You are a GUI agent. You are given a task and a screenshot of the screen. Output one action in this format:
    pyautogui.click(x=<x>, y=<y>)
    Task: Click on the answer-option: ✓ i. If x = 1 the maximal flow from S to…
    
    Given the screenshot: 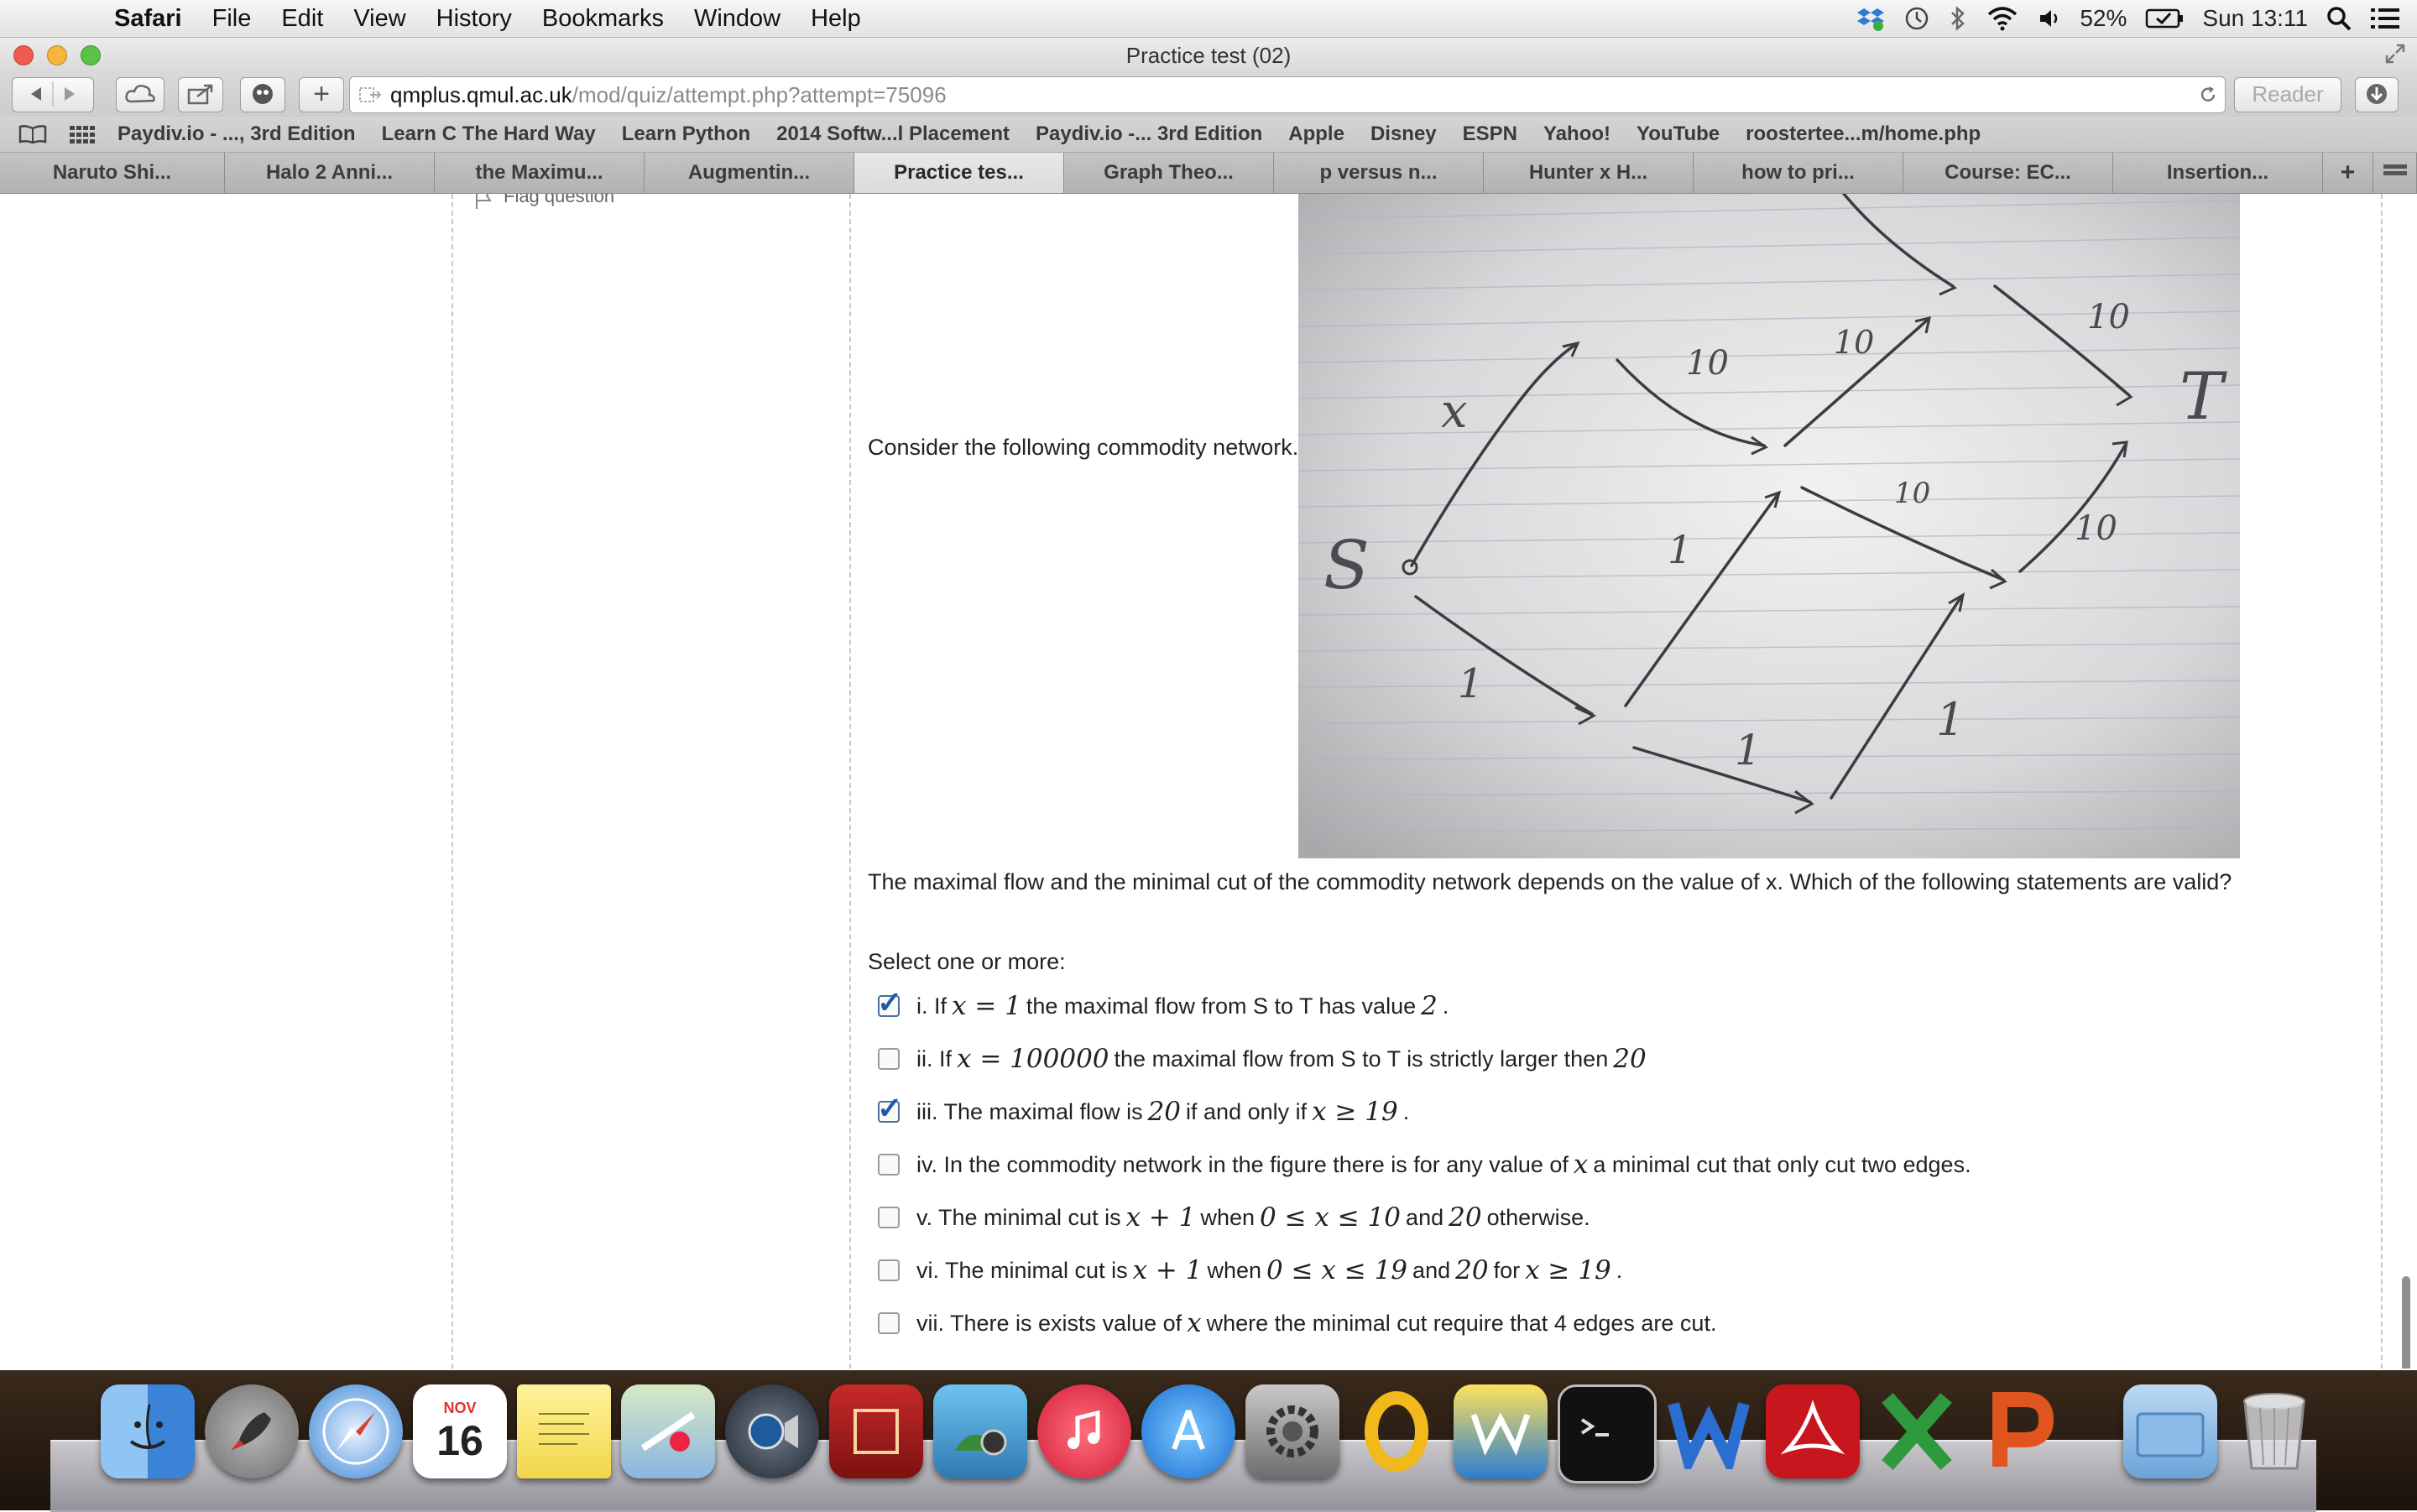 What is the action you would take?
    pyautogui.click(x=1163, y=1003)
    